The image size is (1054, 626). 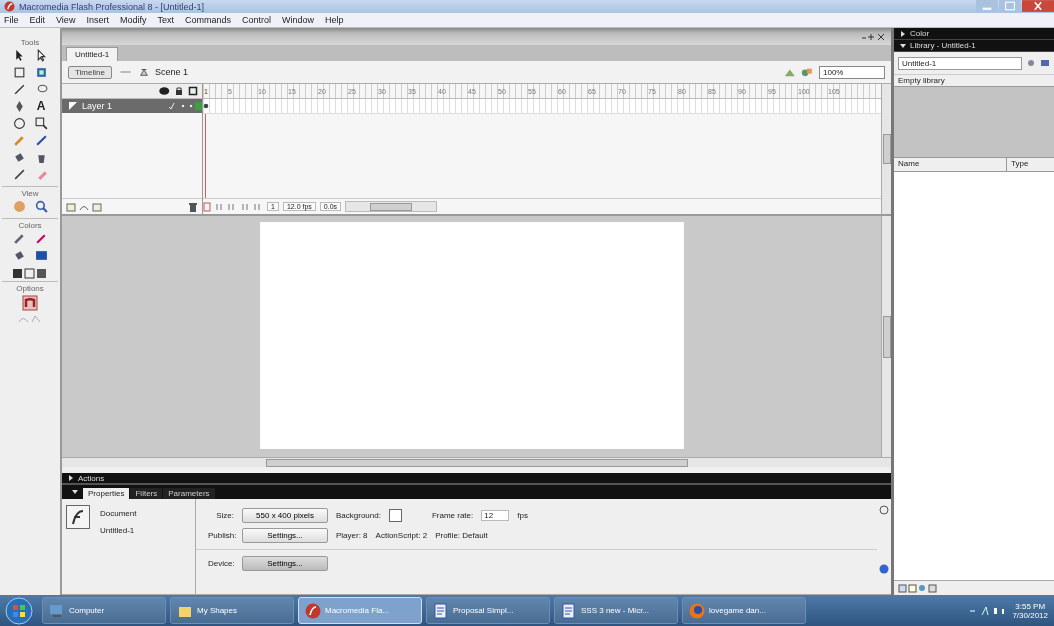 What do you see at coordinates (221, 563) in the screenshot?
I see `device-label: Device:` at bounding box center [221, 563].